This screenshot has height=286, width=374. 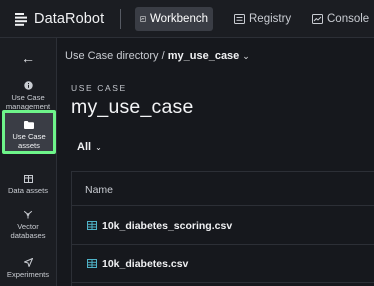 I want to click on table-icon, so click(x=28, y=179).